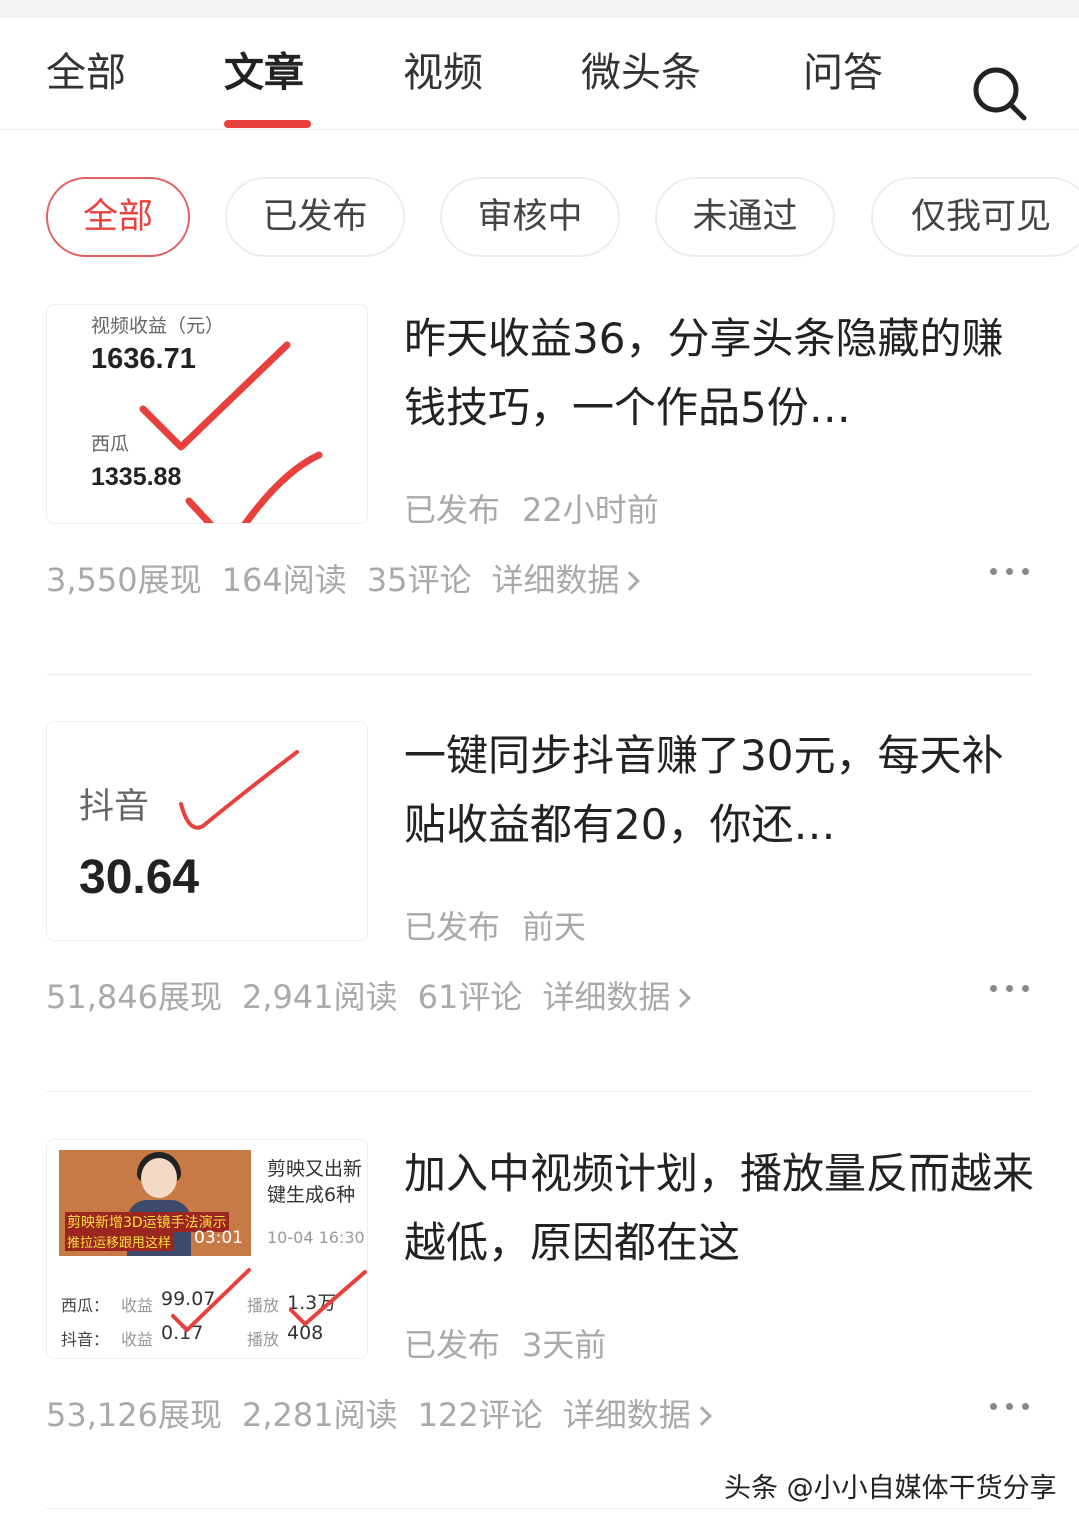 The width and height of the screenshot is (1079, 1524). Describe the element at coordinates (470, 997) in the screenshot. I see `comments-count: 61评论` at that location.